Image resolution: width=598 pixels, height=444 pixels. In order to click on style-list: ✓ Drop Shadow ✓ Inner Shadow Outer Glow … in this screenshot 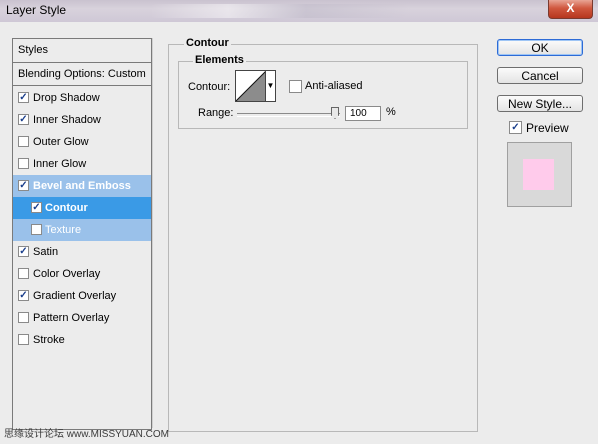, I will do `click(82, 219)`.